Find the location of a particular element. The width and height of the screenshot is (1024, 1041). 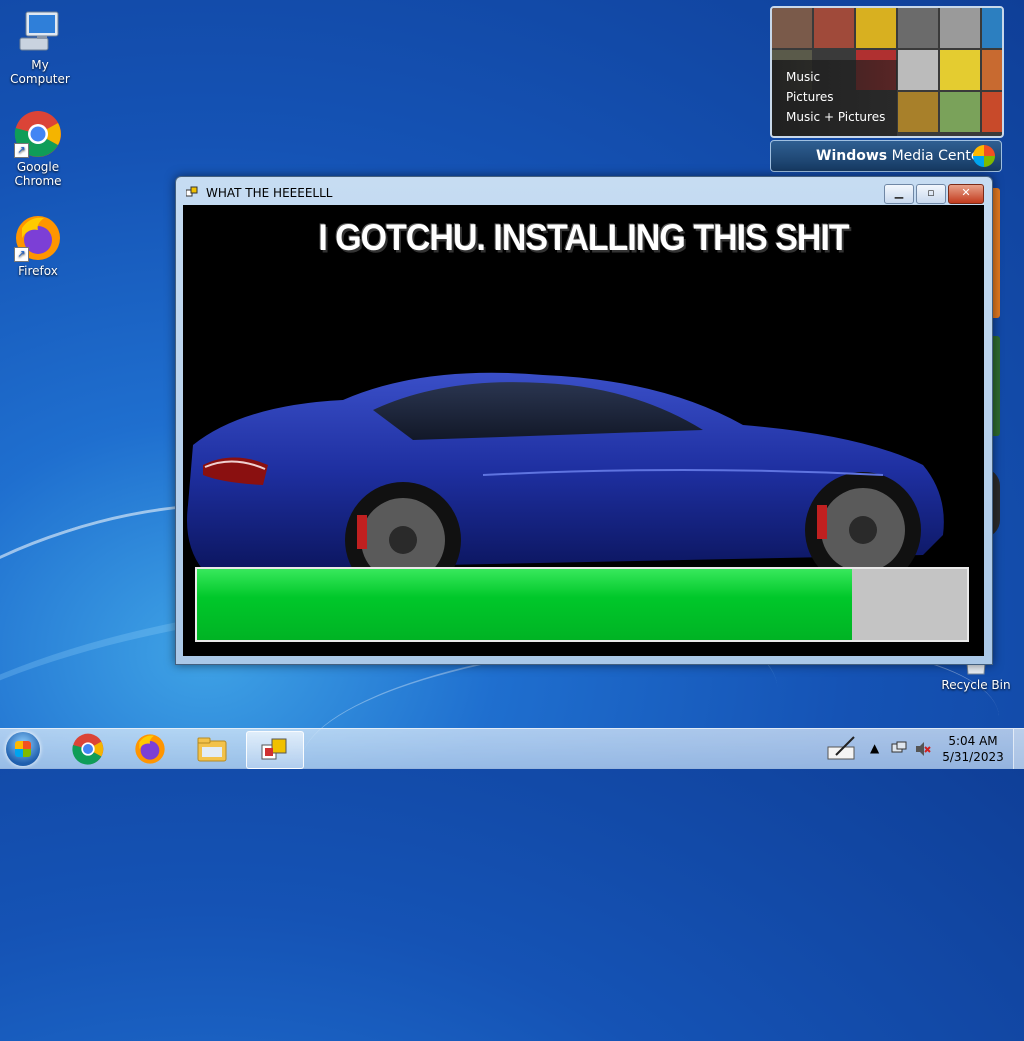

explorer-icon is located at coordinates (212, 749).